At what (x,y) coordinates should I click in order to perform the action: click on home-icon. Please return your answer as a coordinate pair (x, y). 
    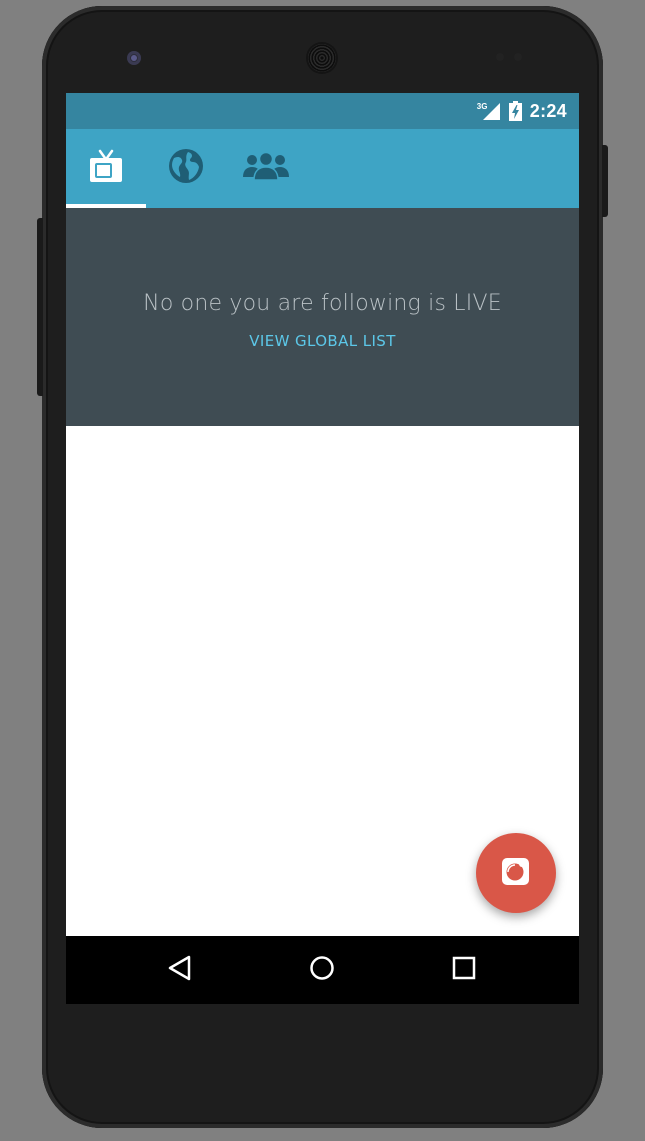
    Looking at the image, I should click on (322, 970).